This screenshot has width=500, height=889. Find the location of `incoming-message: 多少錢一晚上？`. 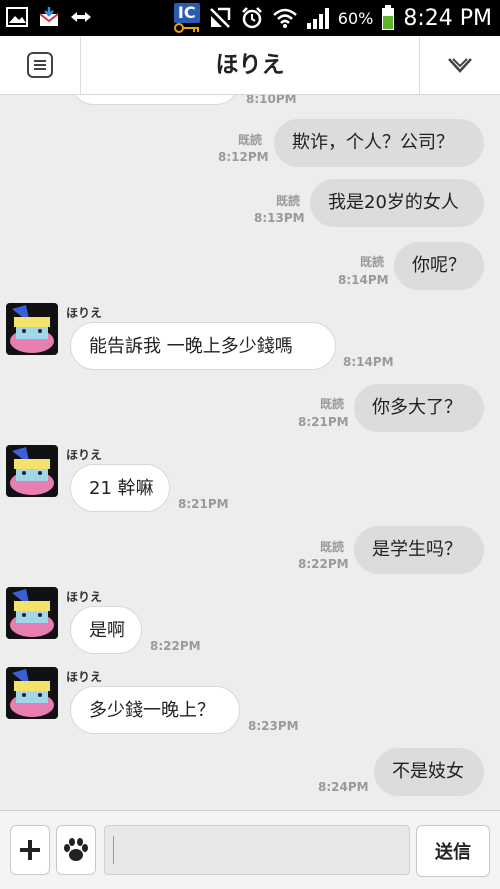

incoming-message: 多少錢一晚上？ is located at coordinates (155, 710).